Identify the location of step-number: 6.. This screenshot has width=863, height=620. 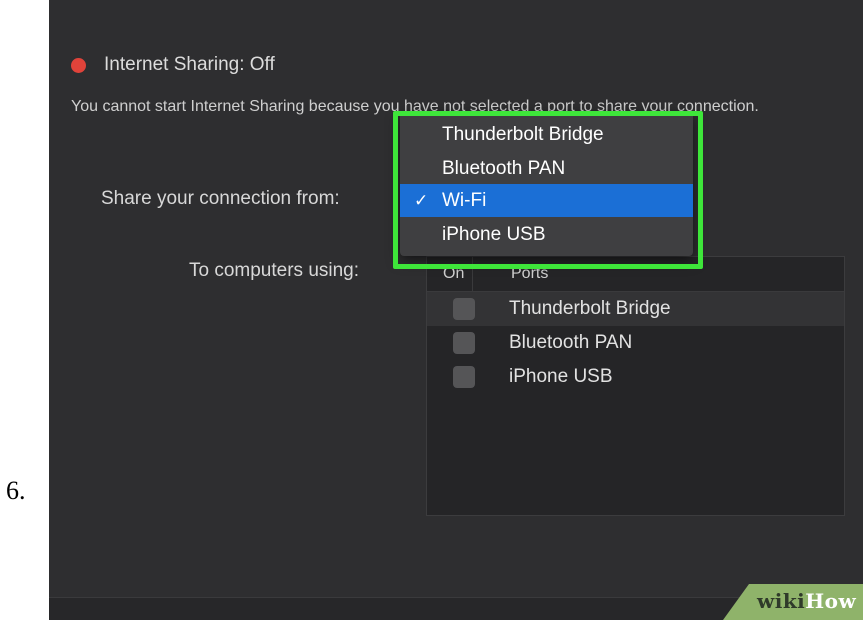
(16, 490).